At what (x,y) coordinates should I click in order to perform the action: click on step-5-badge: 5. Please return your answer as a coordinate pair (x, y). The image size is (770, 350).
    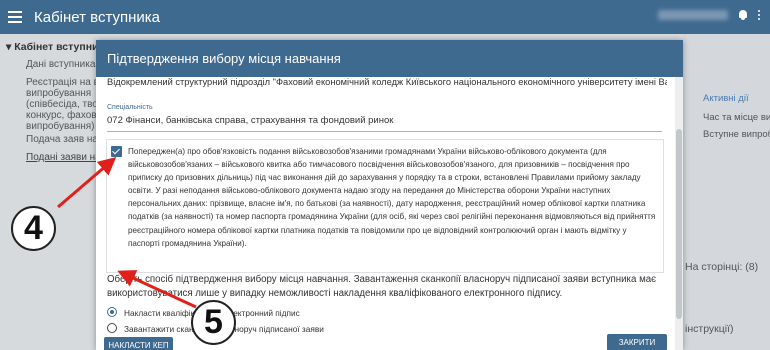
    Looking at the image, I should click on (213, 322).